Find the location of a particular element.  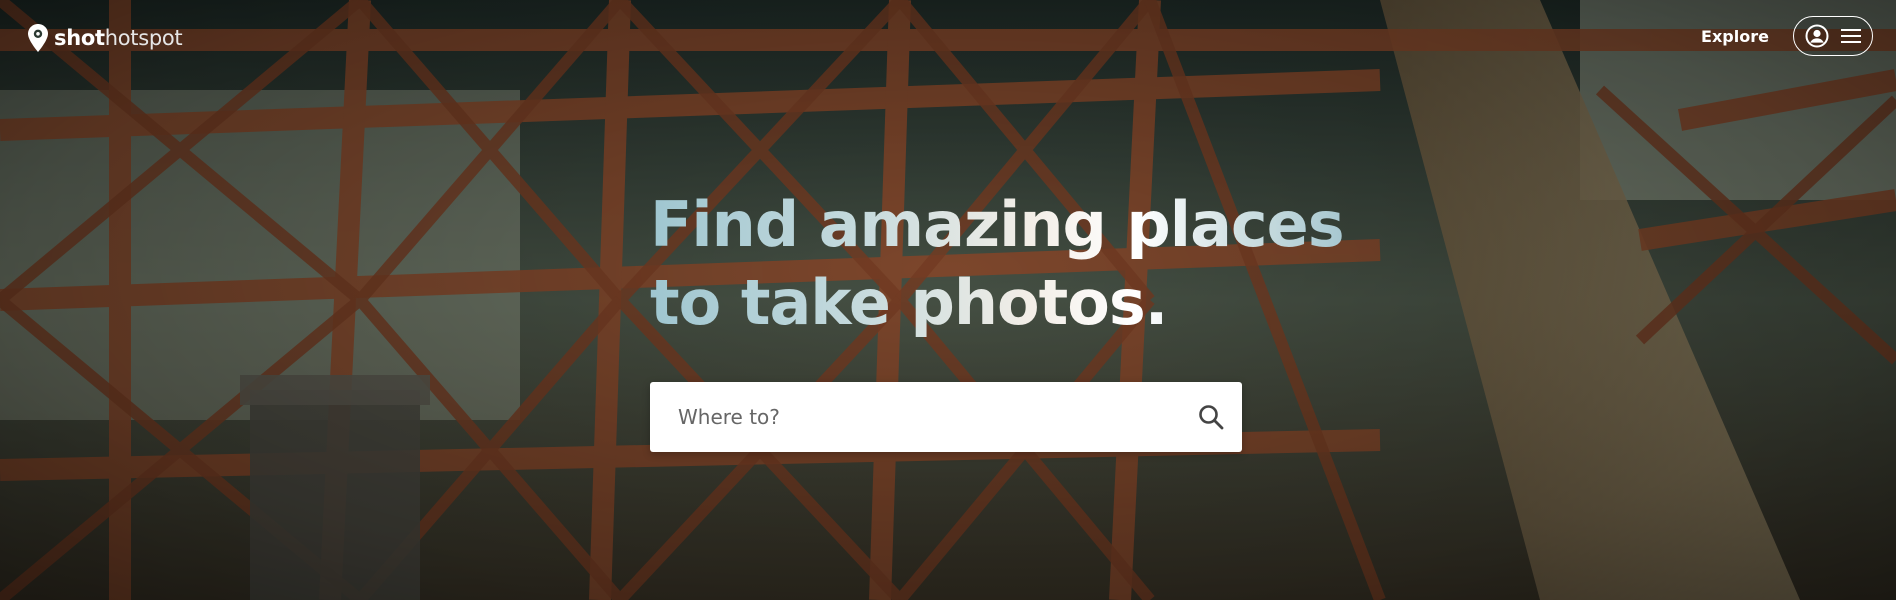

search-input is located at coordinates (910, 417).